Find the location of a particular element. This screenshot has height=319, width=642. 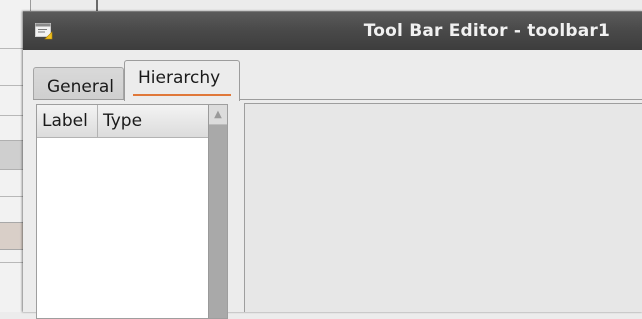

tab-general: General is located at coordinates (78, 83).